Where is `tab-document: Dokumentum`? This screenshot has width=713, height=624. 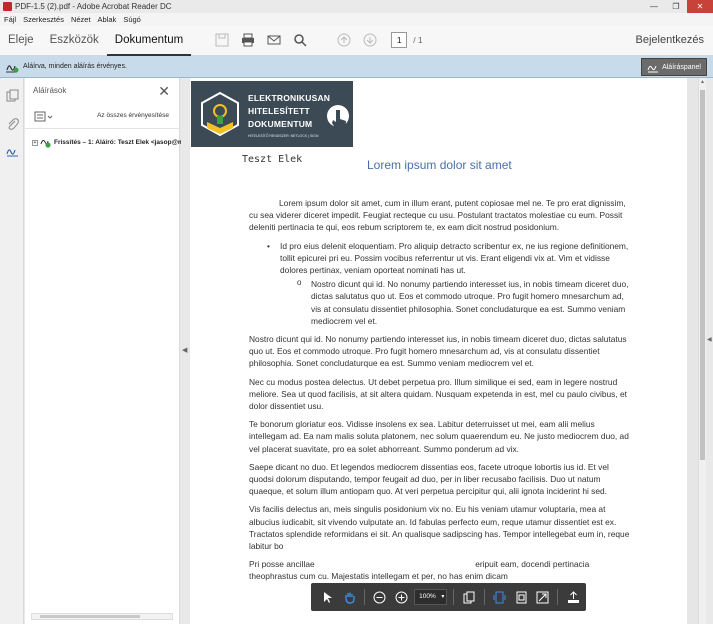 tab-document: Dokumentum is located at coordinates (149, 40).